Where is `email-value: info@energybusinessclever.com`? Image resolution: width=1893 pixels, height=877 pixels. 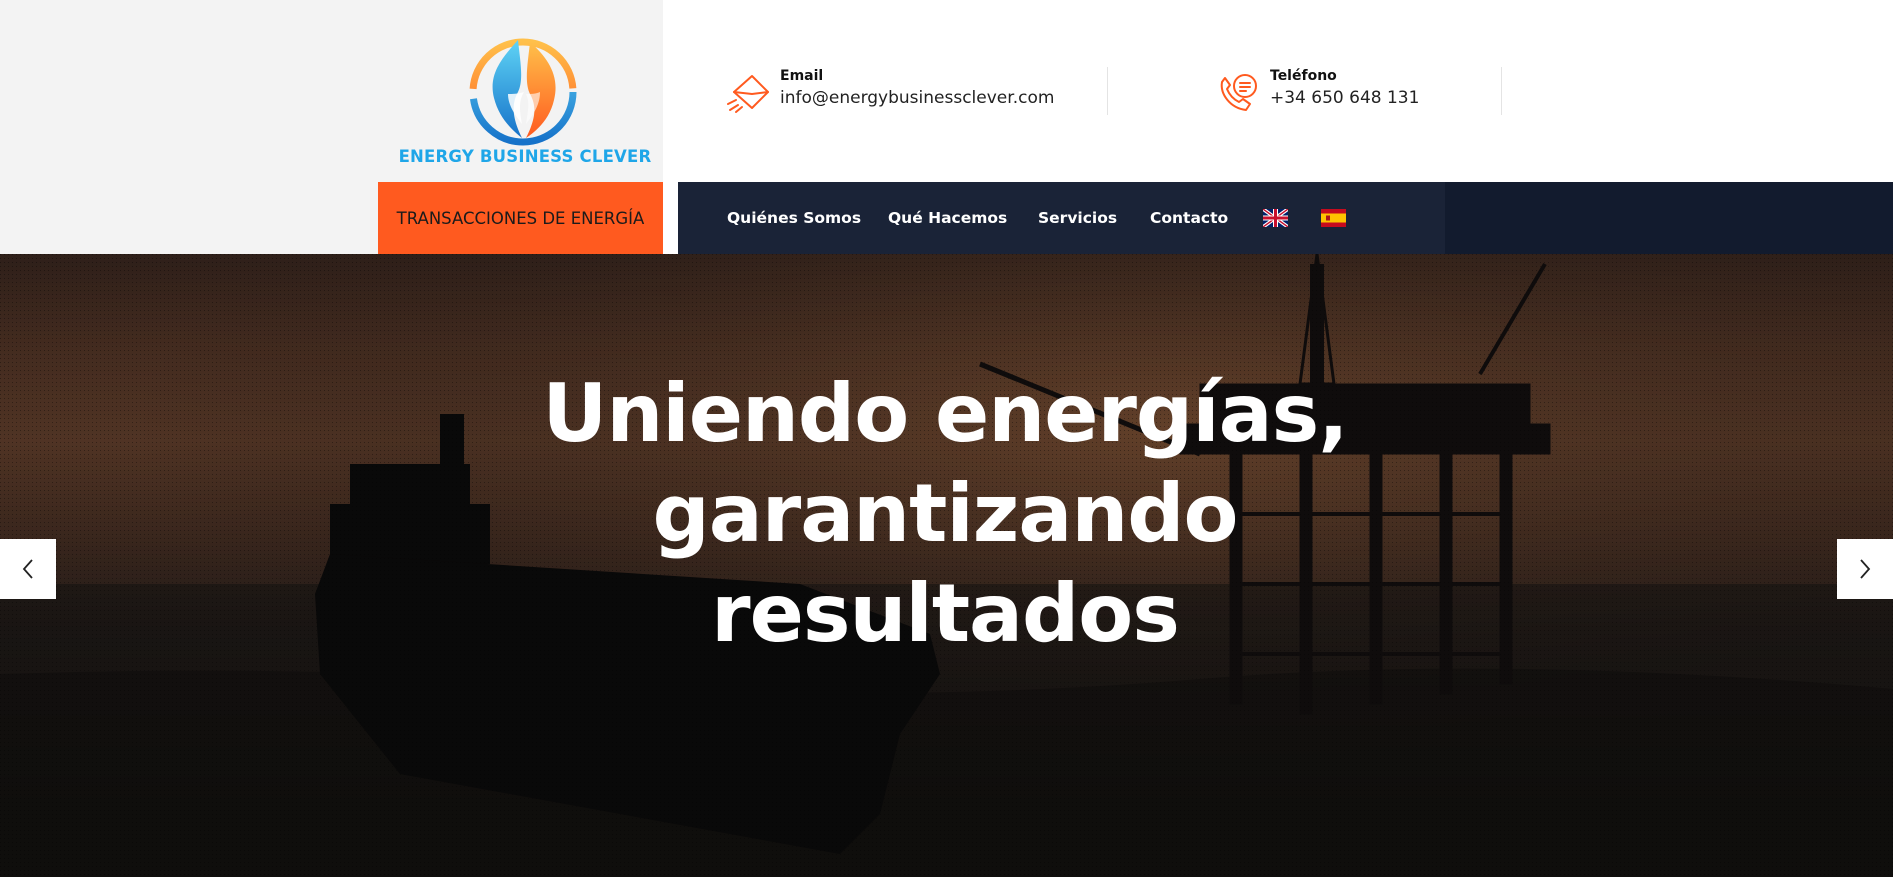 email-value: info@energybusinessclever.com is located at coordinates (917, 98).